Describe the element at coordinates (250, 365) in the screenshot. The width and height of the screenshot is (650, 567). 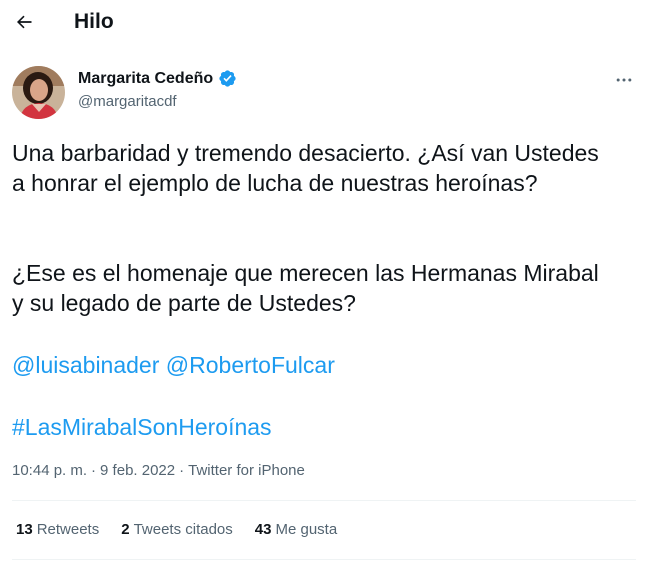
I see `mention-link: @RobertoFulcar` at that location.